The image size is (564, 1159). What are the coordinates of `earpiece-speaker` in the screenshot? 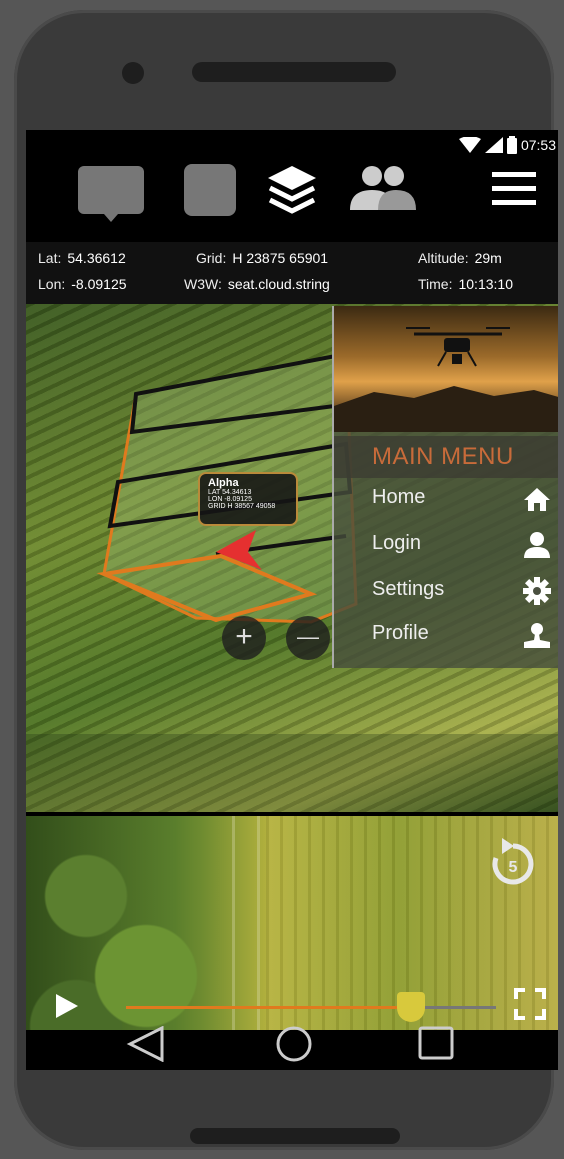 It's located at (294, 72).